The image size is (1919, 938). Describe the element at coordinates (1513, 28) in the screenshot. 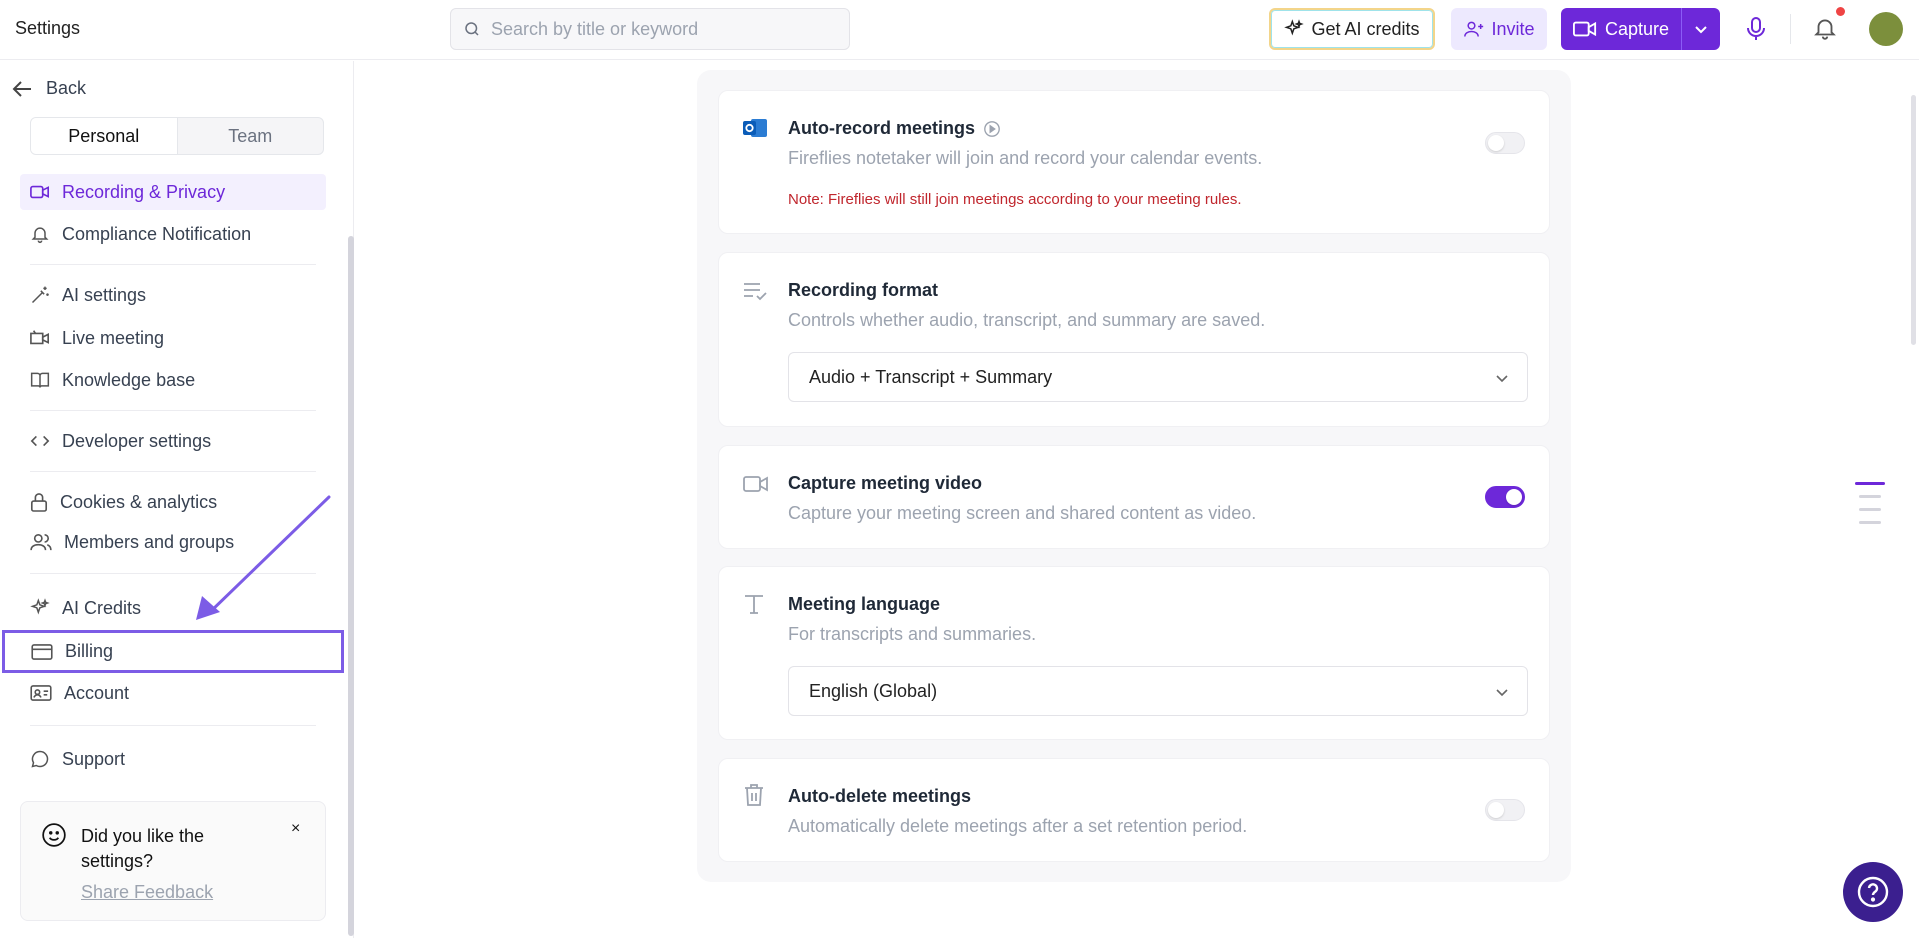

I see `invite-label: Invite` at that location.